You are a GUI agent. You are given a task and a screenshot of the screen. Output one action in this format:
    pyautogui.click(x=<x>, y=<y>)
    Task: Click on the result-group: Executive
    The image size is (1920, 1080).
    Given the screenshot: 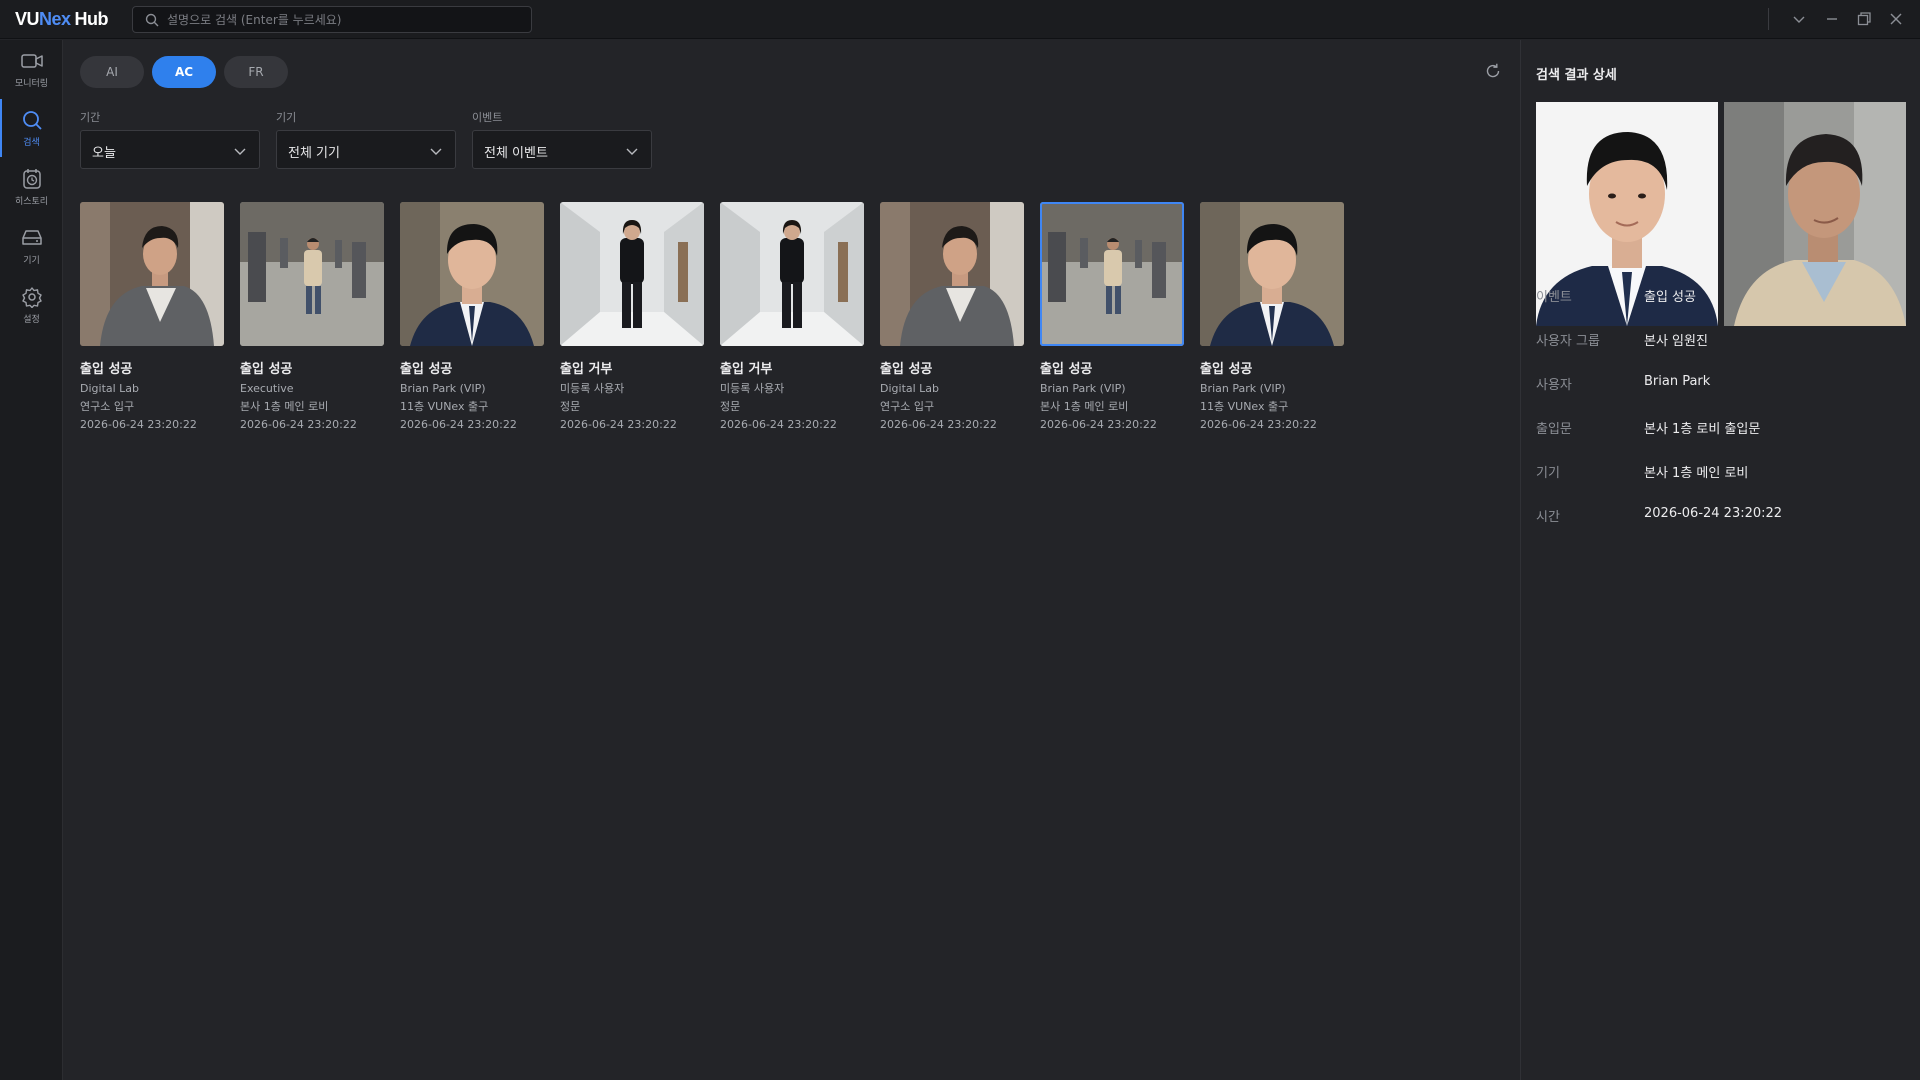 What is the action you would take?
    pyautogui.click(x=267, y=388)
    